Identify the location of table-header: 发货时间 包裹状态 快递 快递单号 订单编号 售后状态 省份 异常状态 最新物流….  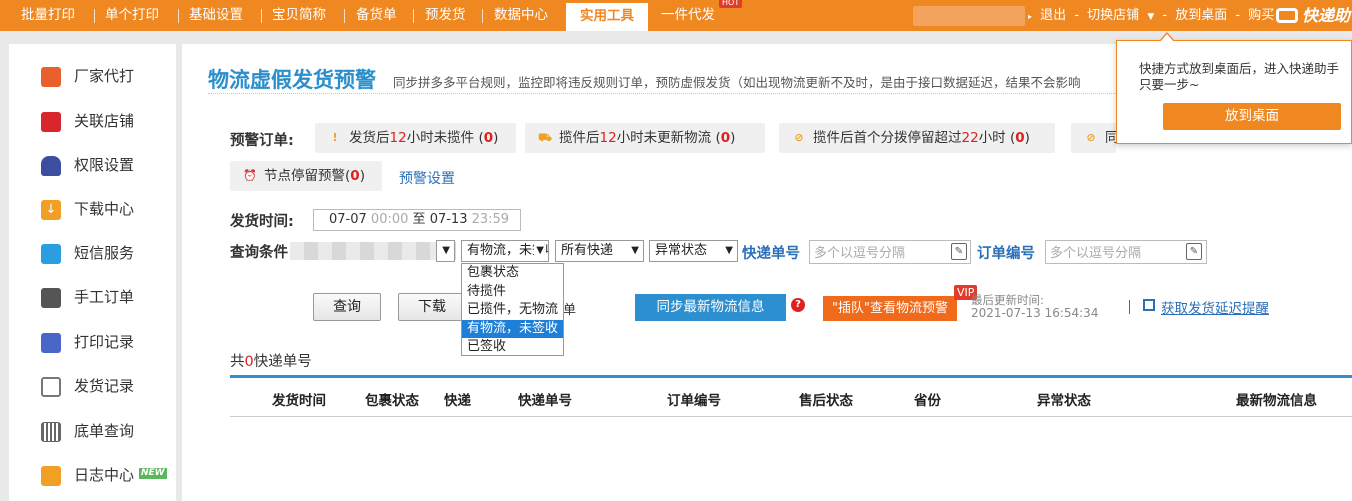
(791, 396).